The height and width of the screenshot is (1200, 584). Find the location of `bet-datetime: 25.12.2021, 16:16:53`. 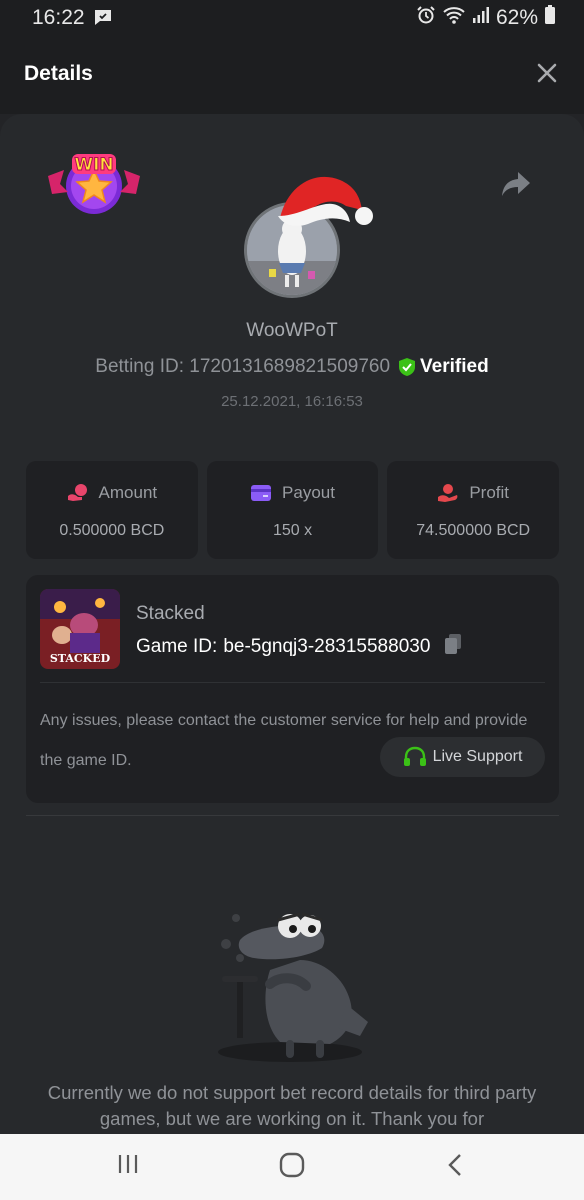

bet-datetime: 25.12.2021, 16:16:53 is located at coordinates (292, 401).